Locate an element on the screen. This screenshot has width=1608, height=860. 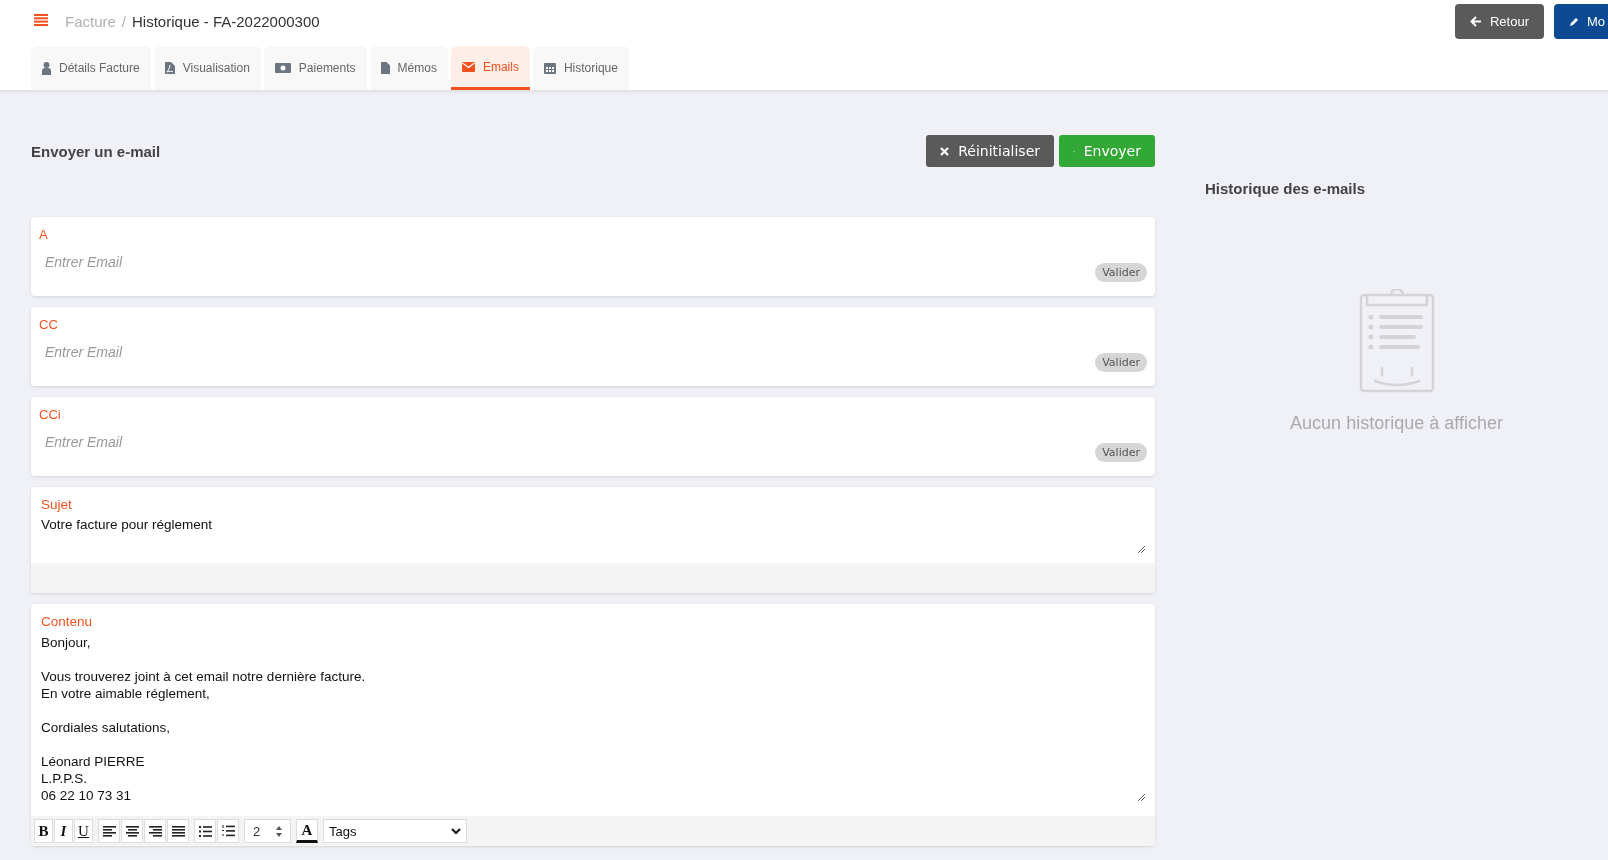
section-title: Envoyer un e-mail is located at coordinates (96, 151).